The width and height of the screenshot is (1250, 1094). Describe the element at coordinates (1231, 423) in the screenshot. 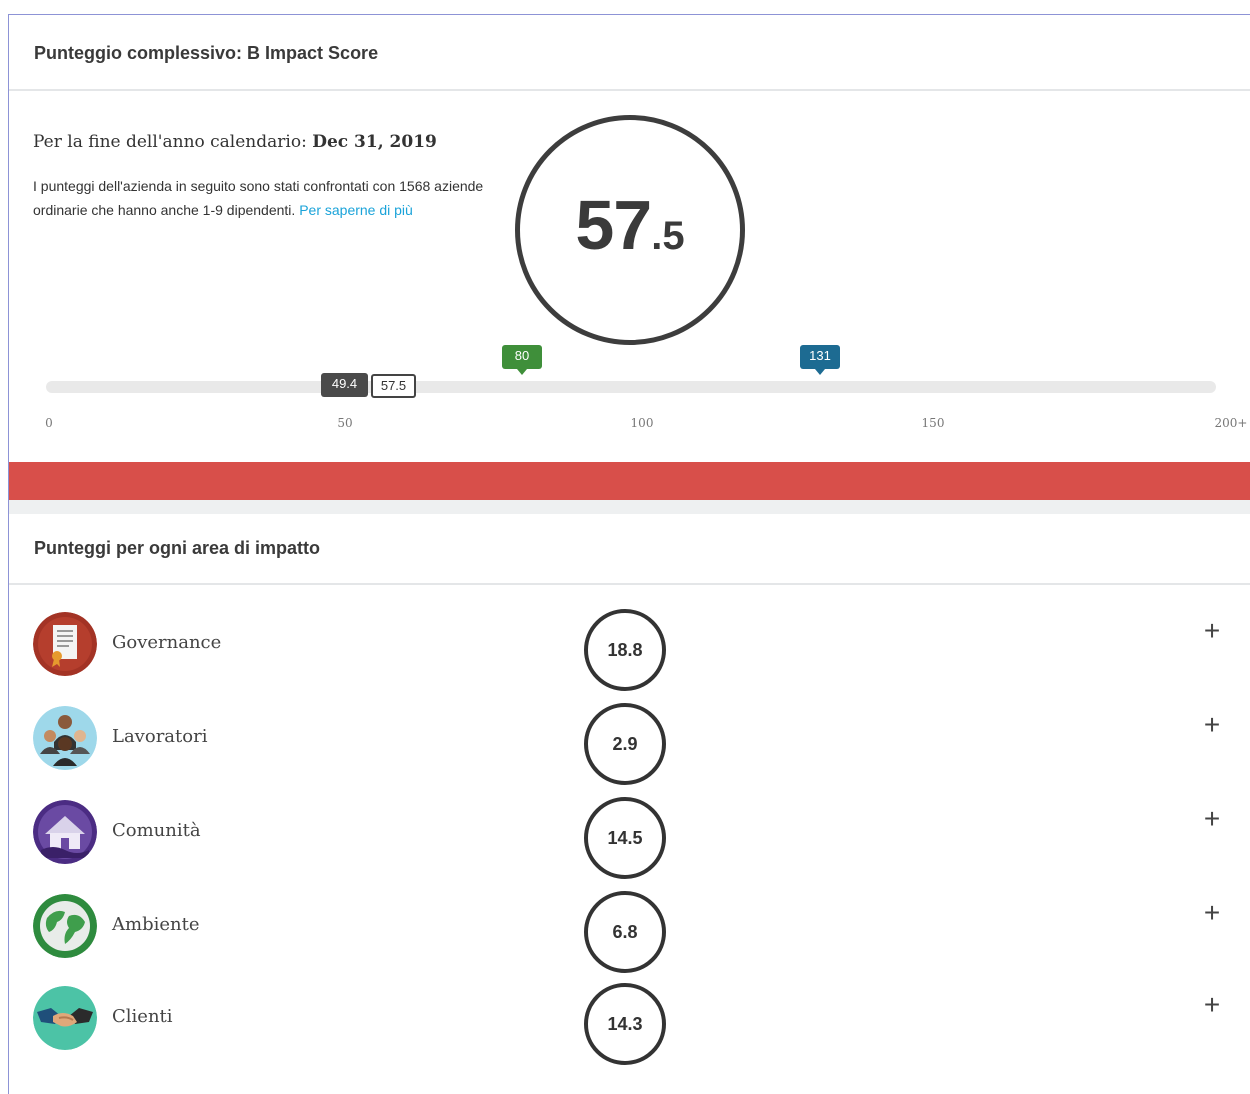

I see `scale-tick-label: 200+` at that location.